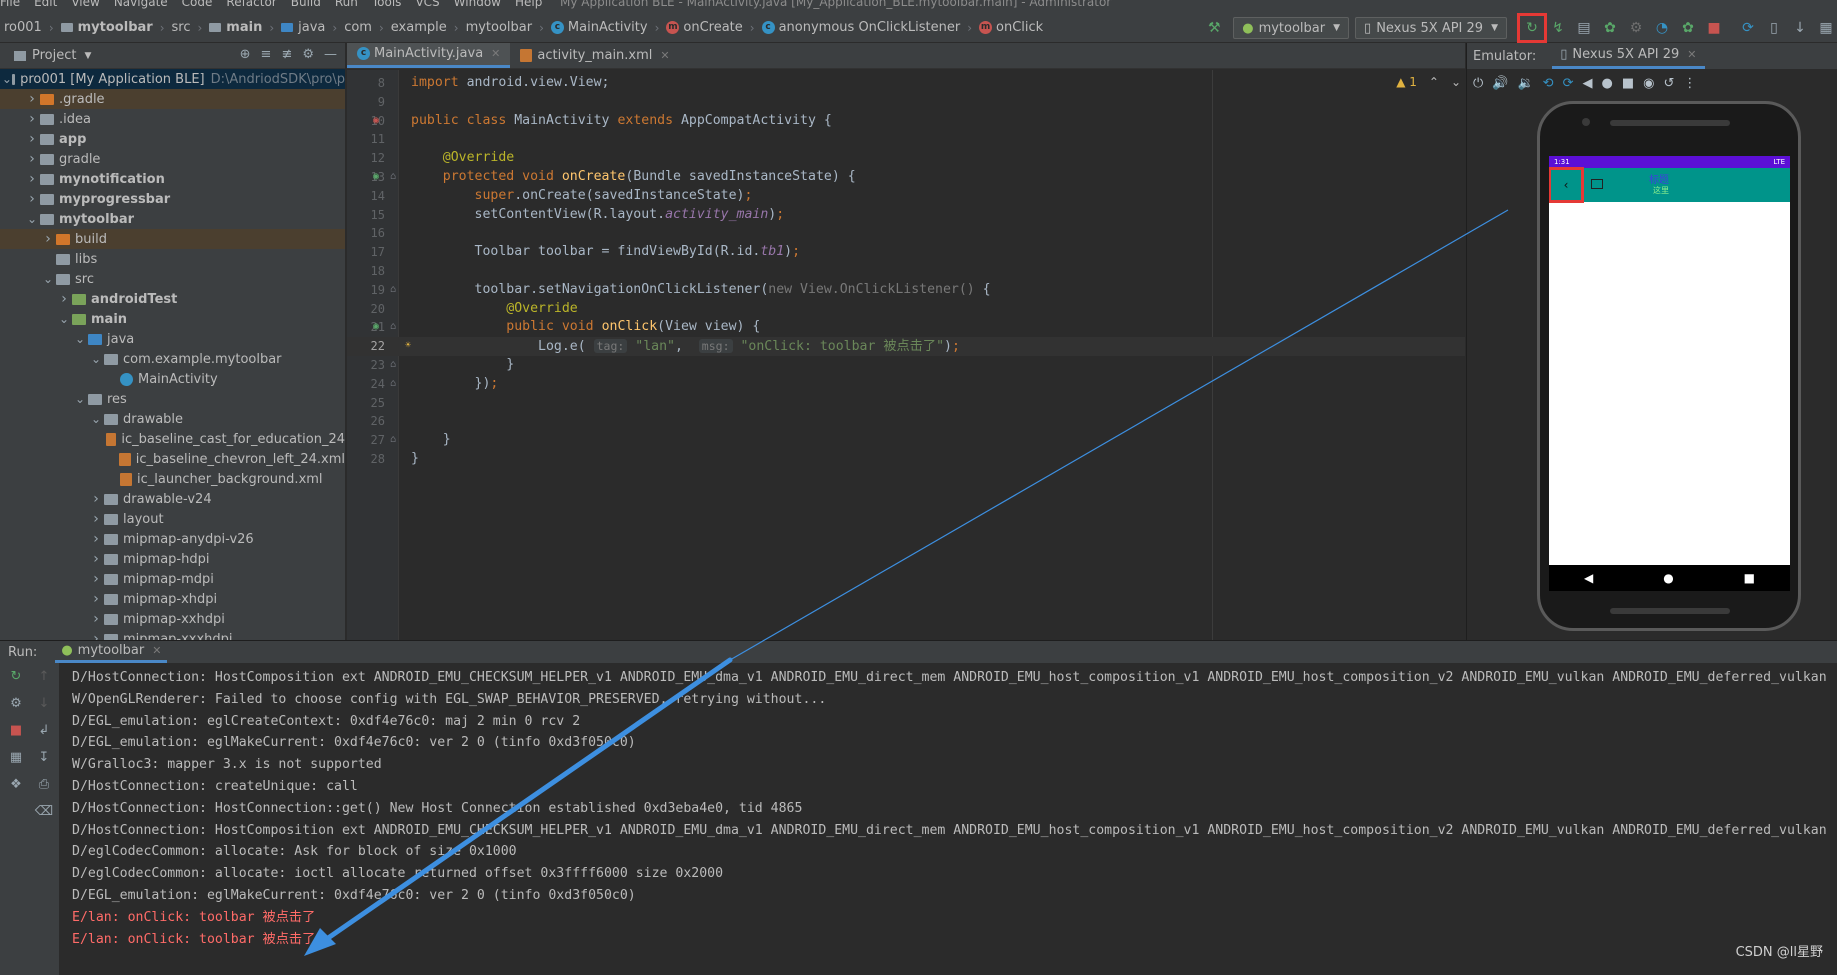 Image resolution: width=1837 pixels, height=975 pixels. I want to click on locate-icon: ⊕, so click(245, 54).